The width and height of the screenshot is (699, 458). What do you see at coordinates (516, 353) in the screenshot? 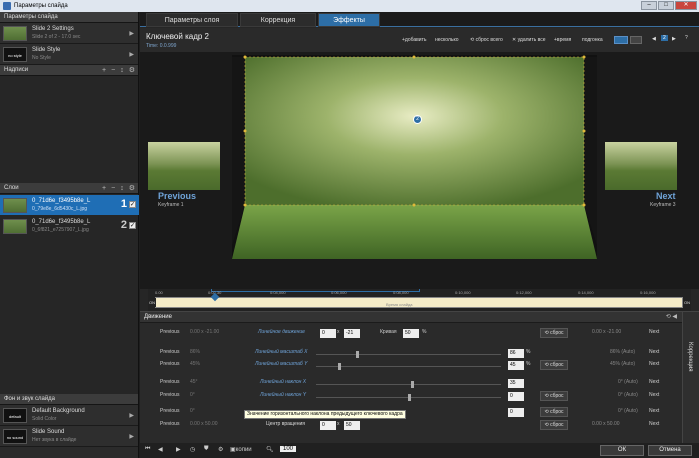
I see `scale-x-input: 86` at bounding box center [516, 353].